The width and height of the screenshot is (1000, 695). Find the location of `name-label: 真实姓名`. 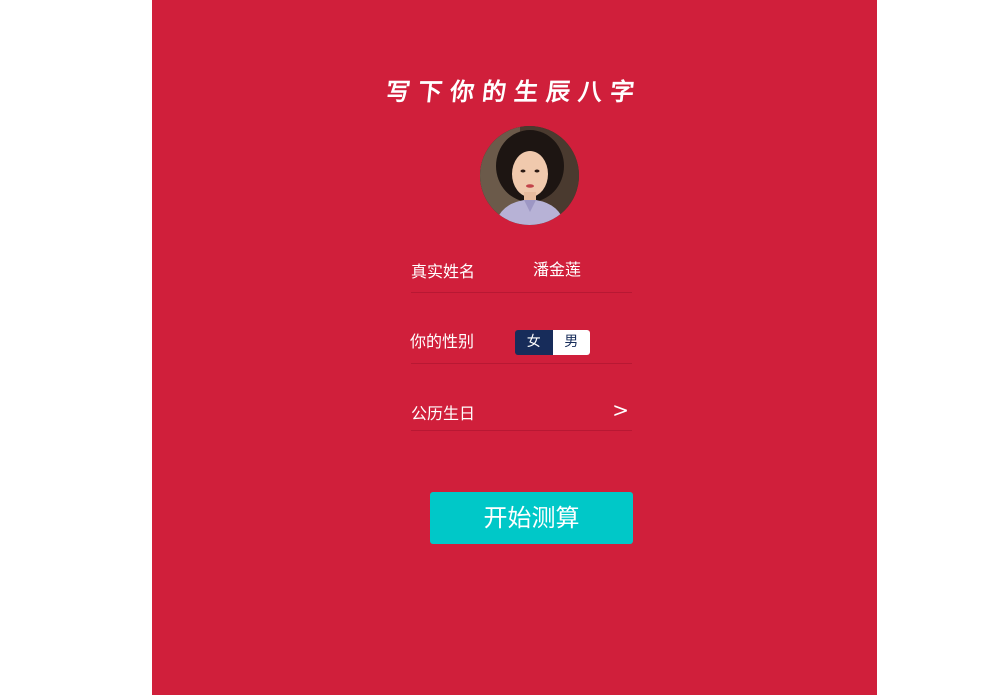

name-label: 真实姓名 is located at coordinates (443, 271).